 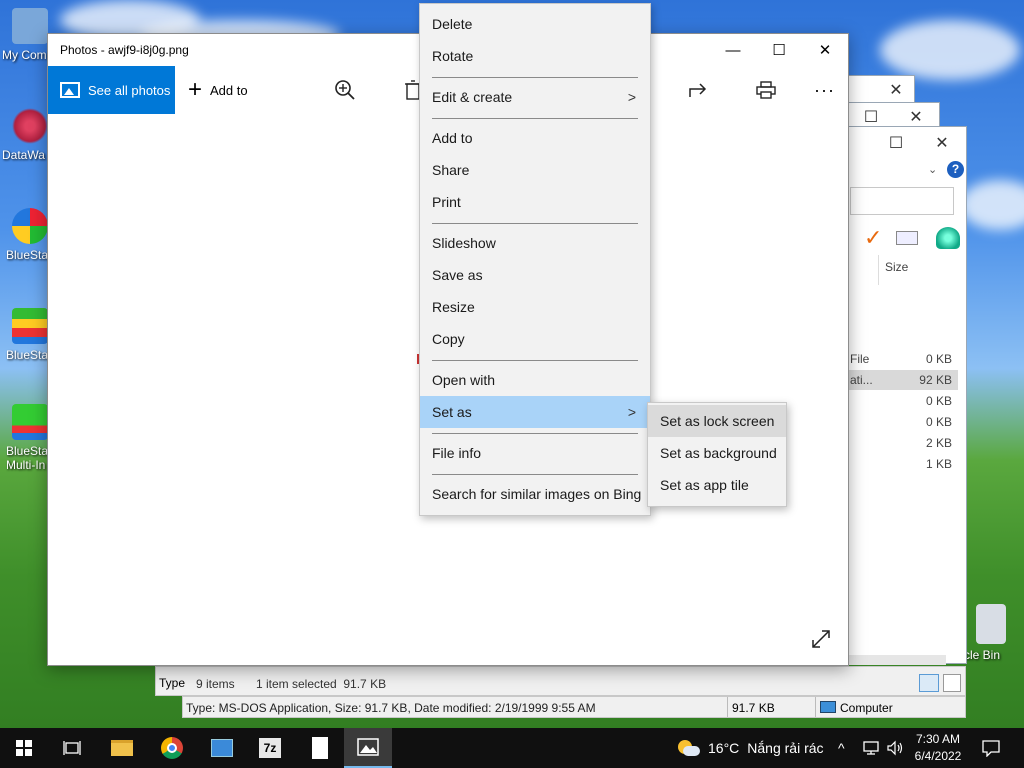 I want to click on menu-item-set-background: Set as background, so click(x=717, y=453).